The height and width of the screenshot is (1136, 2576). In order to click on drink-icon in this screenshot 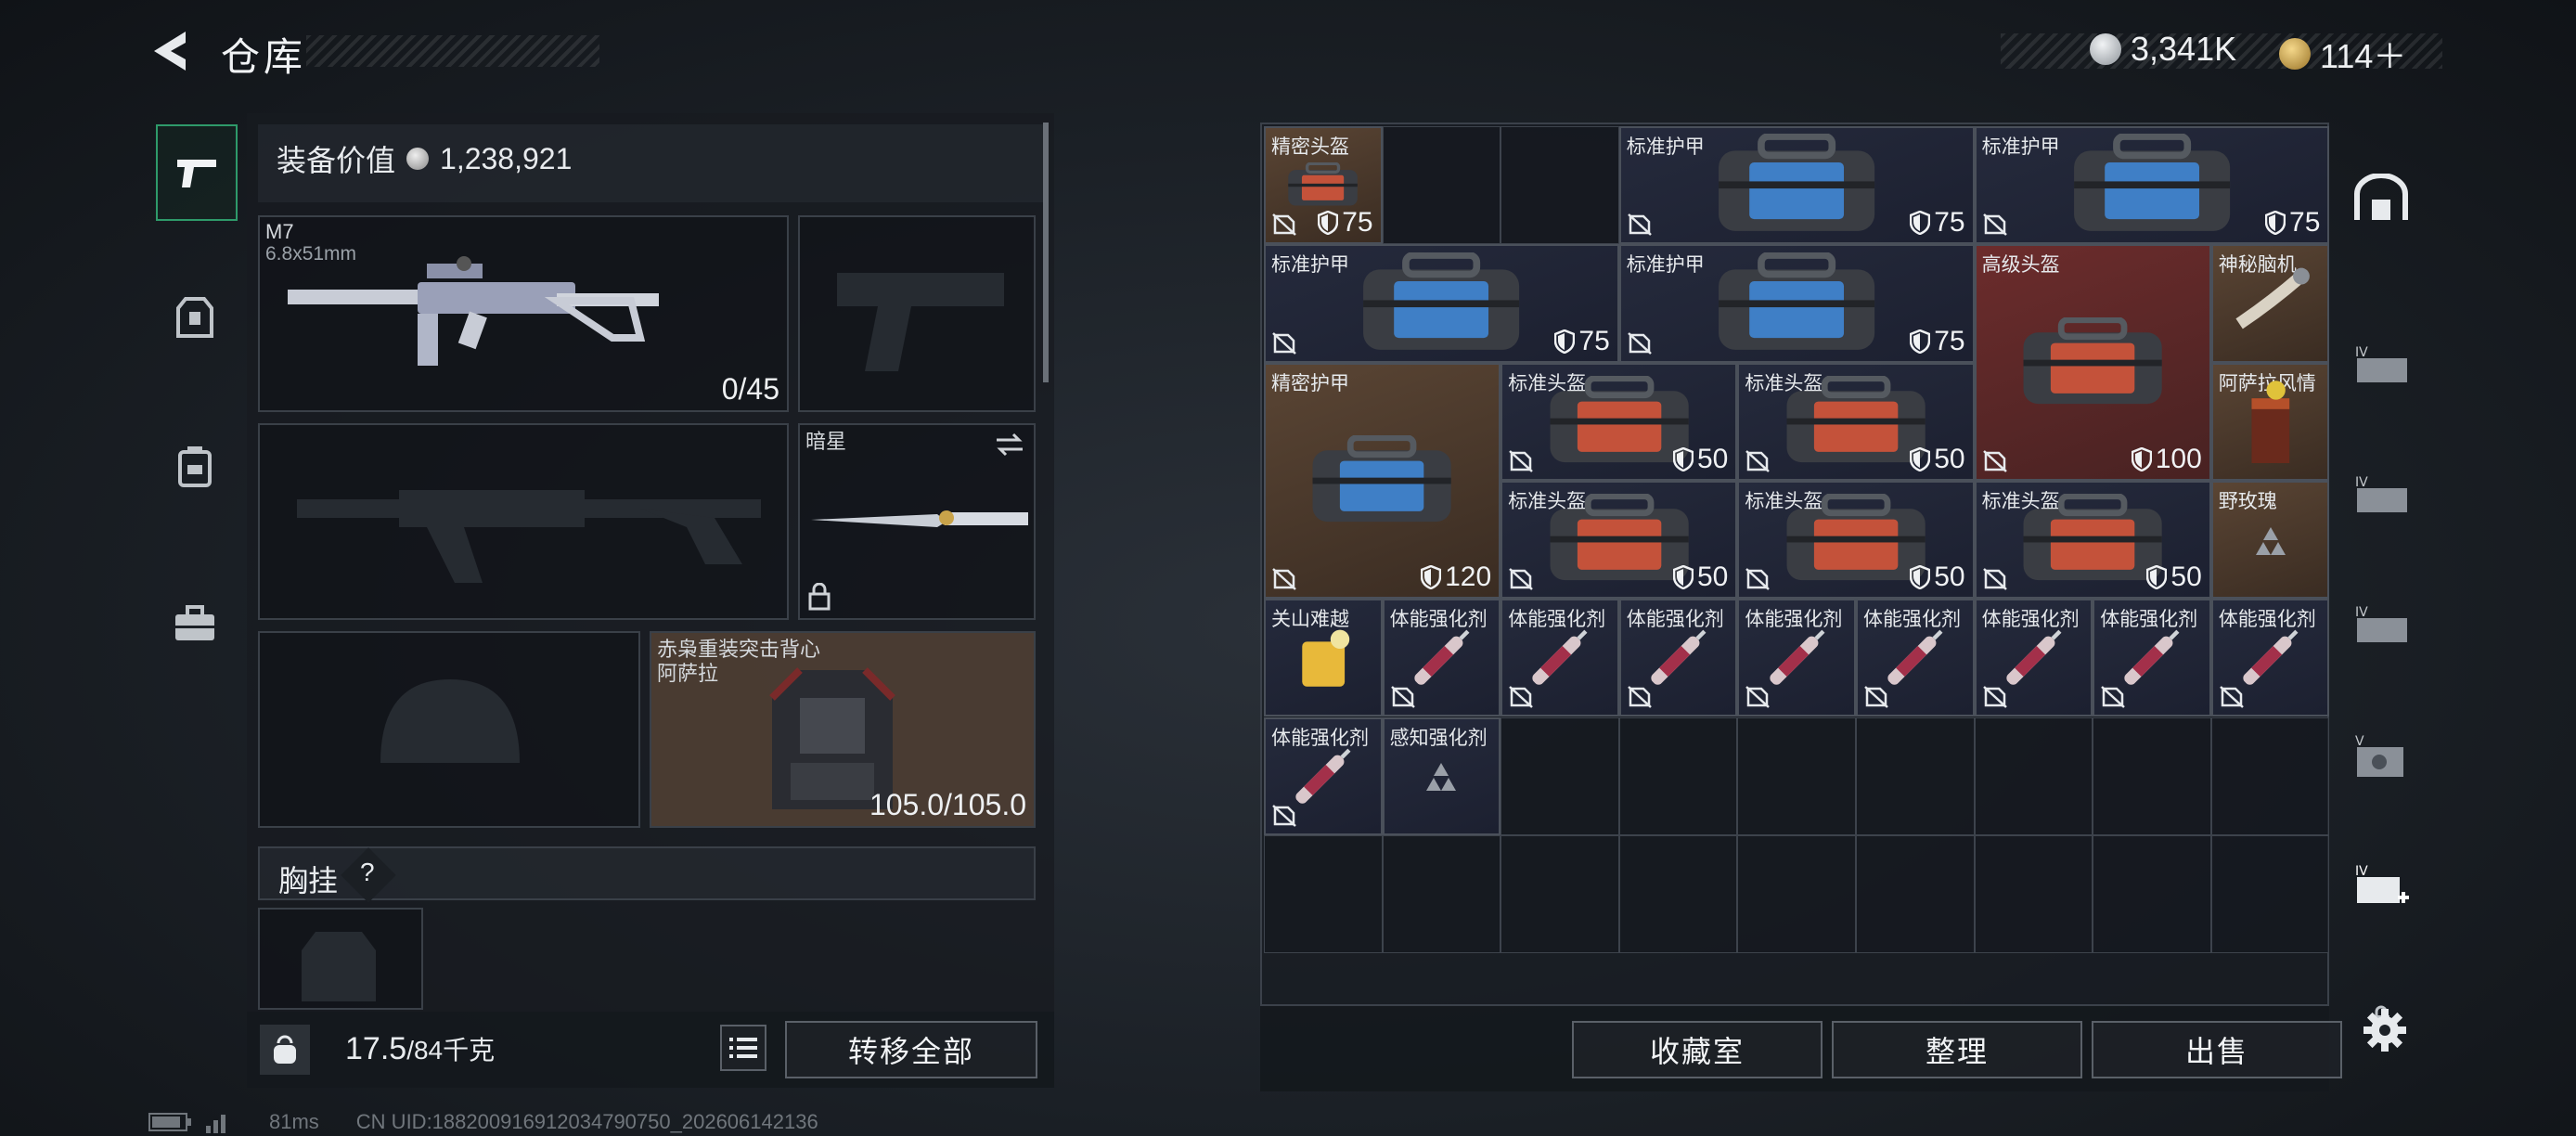, I will do `click(2270, 422)`.